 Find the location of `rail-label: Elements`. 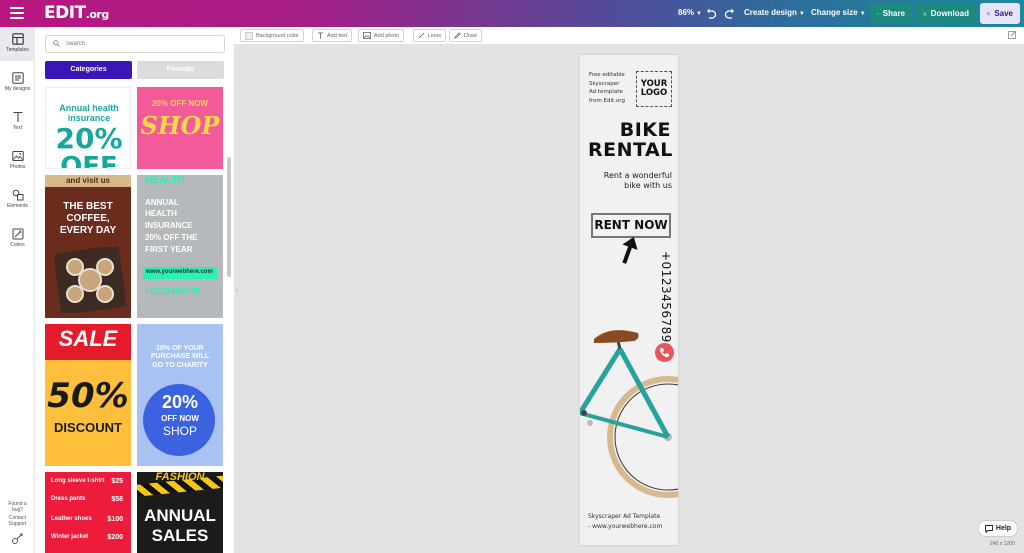

rail-label: Elements is located at coordinates (17, 206).